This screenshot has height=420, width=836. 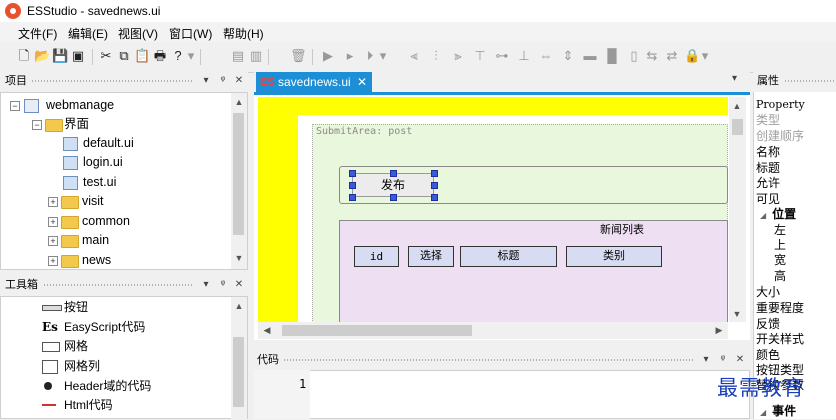 What do you see at coordinates (376, 256) in the screenshot?
I see `column-header-id: id` at bounding box center [376, 256].